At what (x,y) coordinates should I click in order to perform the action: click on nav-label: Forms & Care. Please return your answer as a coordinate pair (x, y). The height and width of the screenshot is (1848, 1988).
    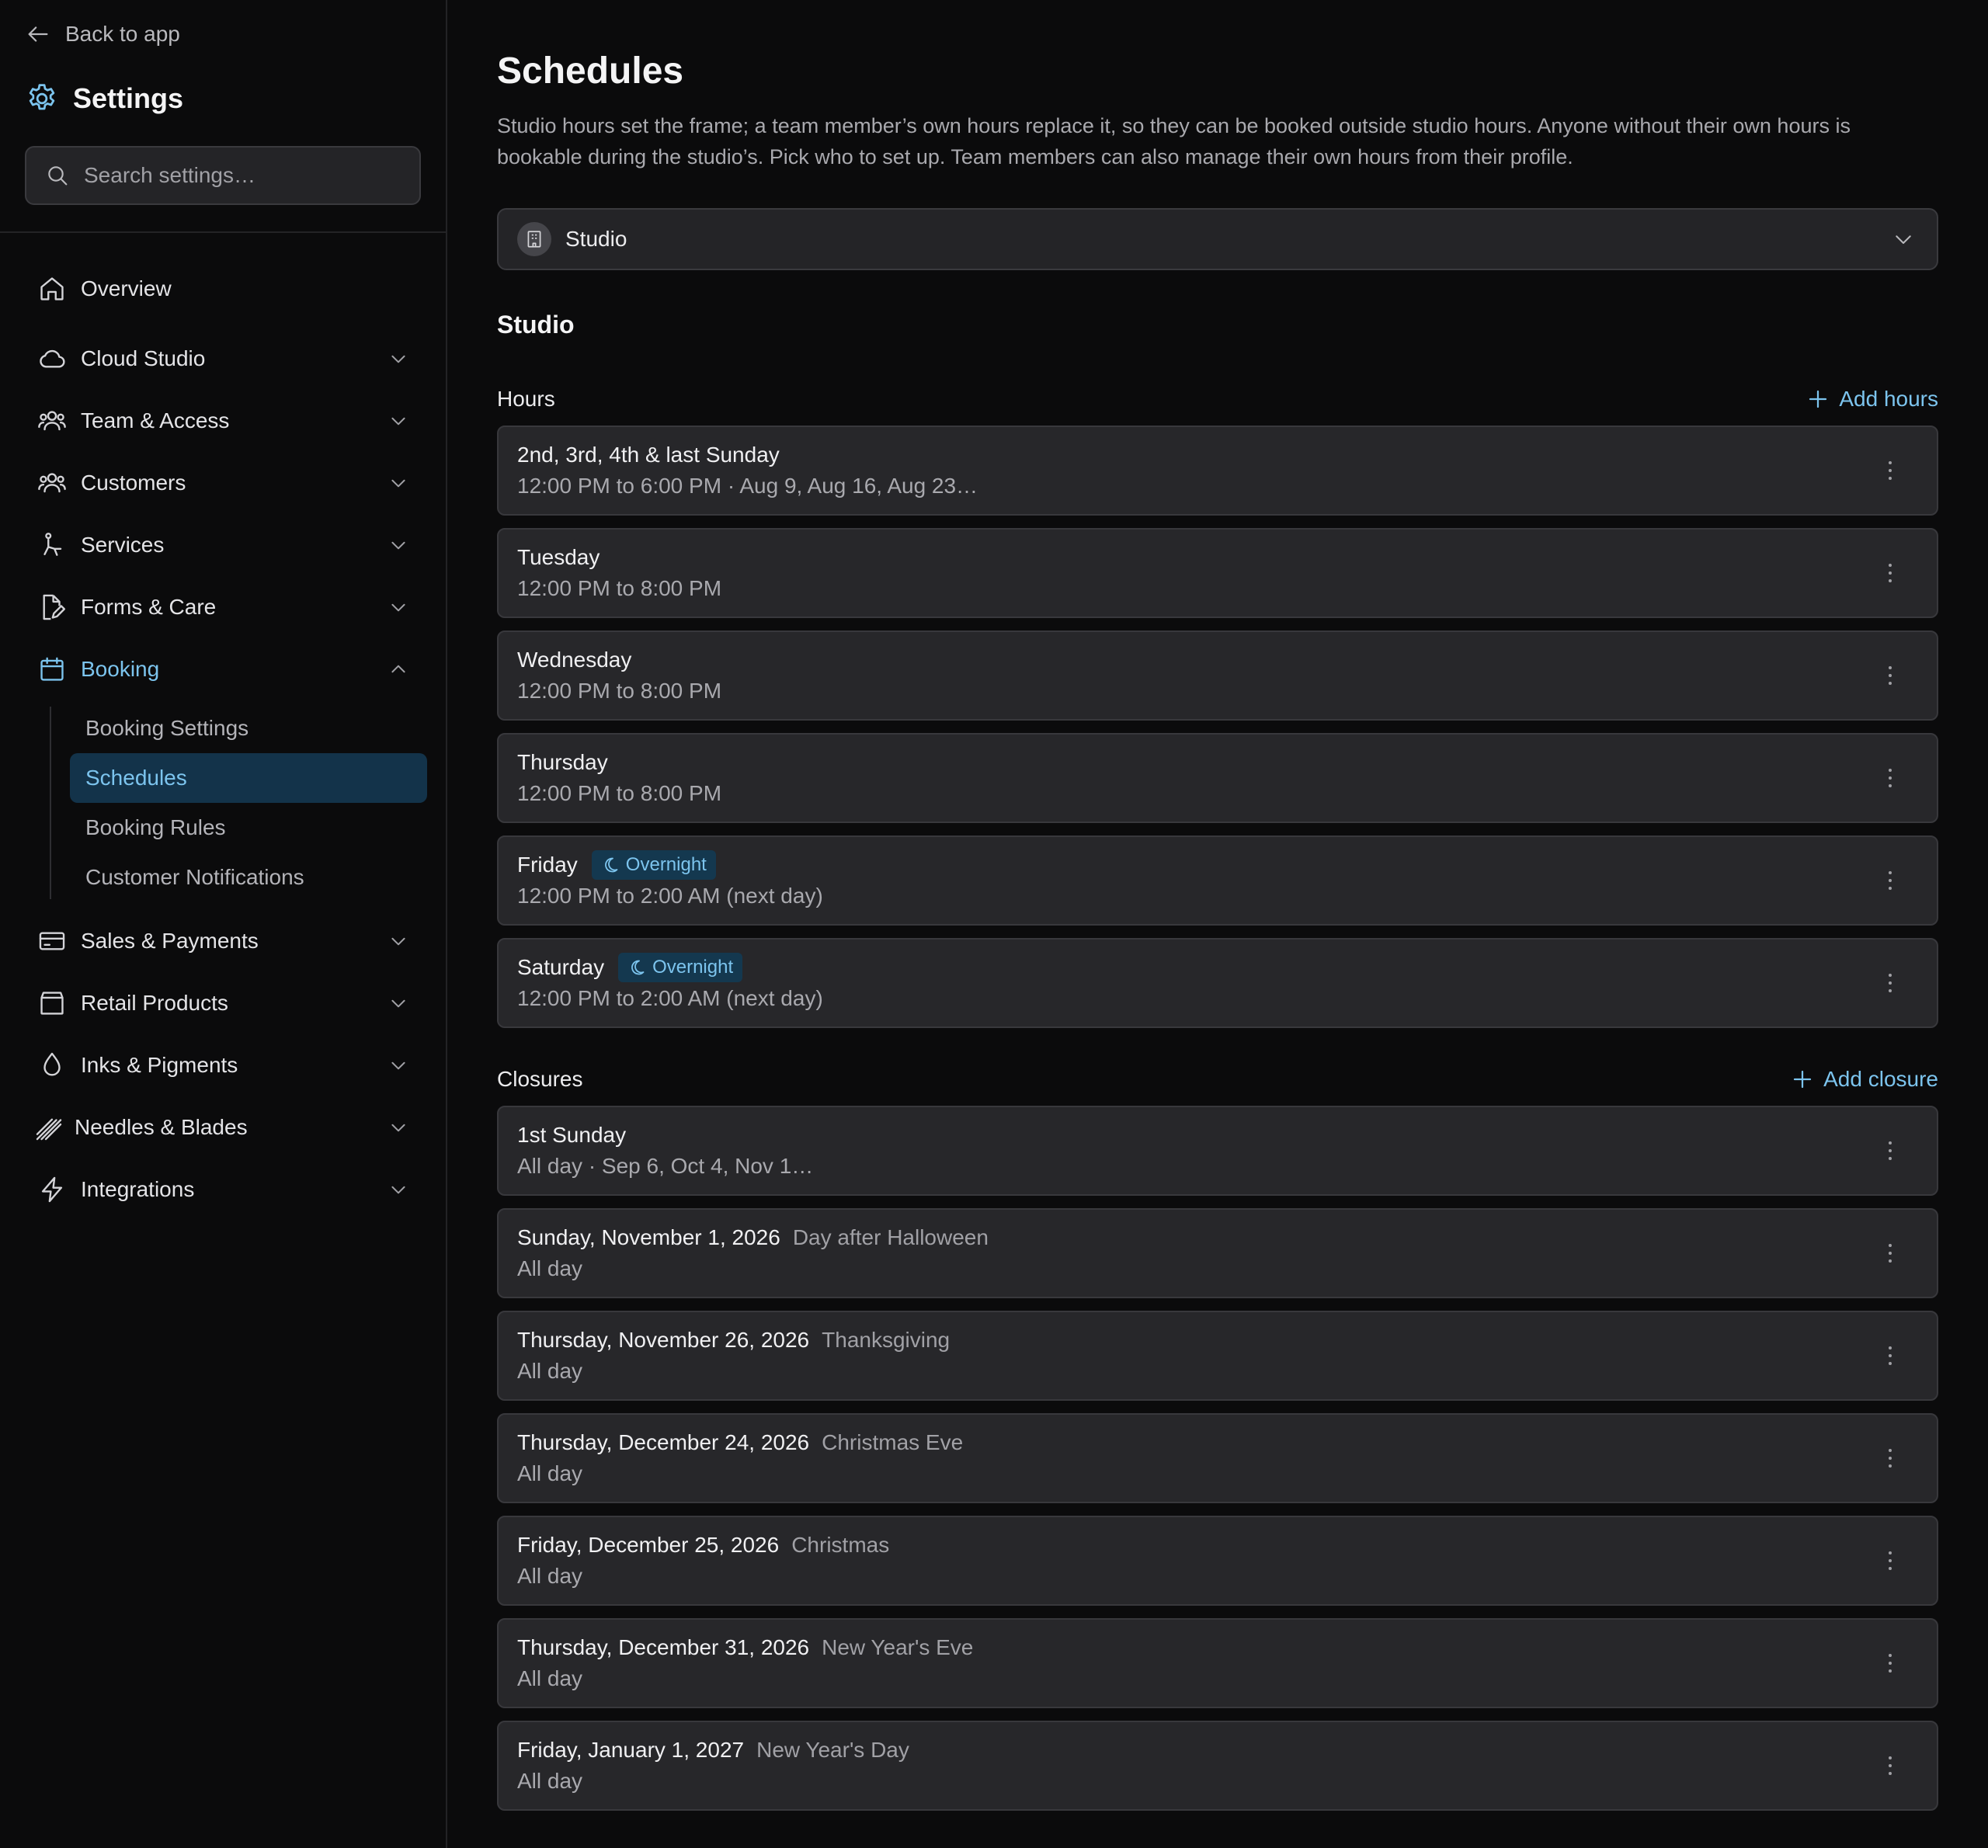
    Looking at the image, I should click on (149, 607).